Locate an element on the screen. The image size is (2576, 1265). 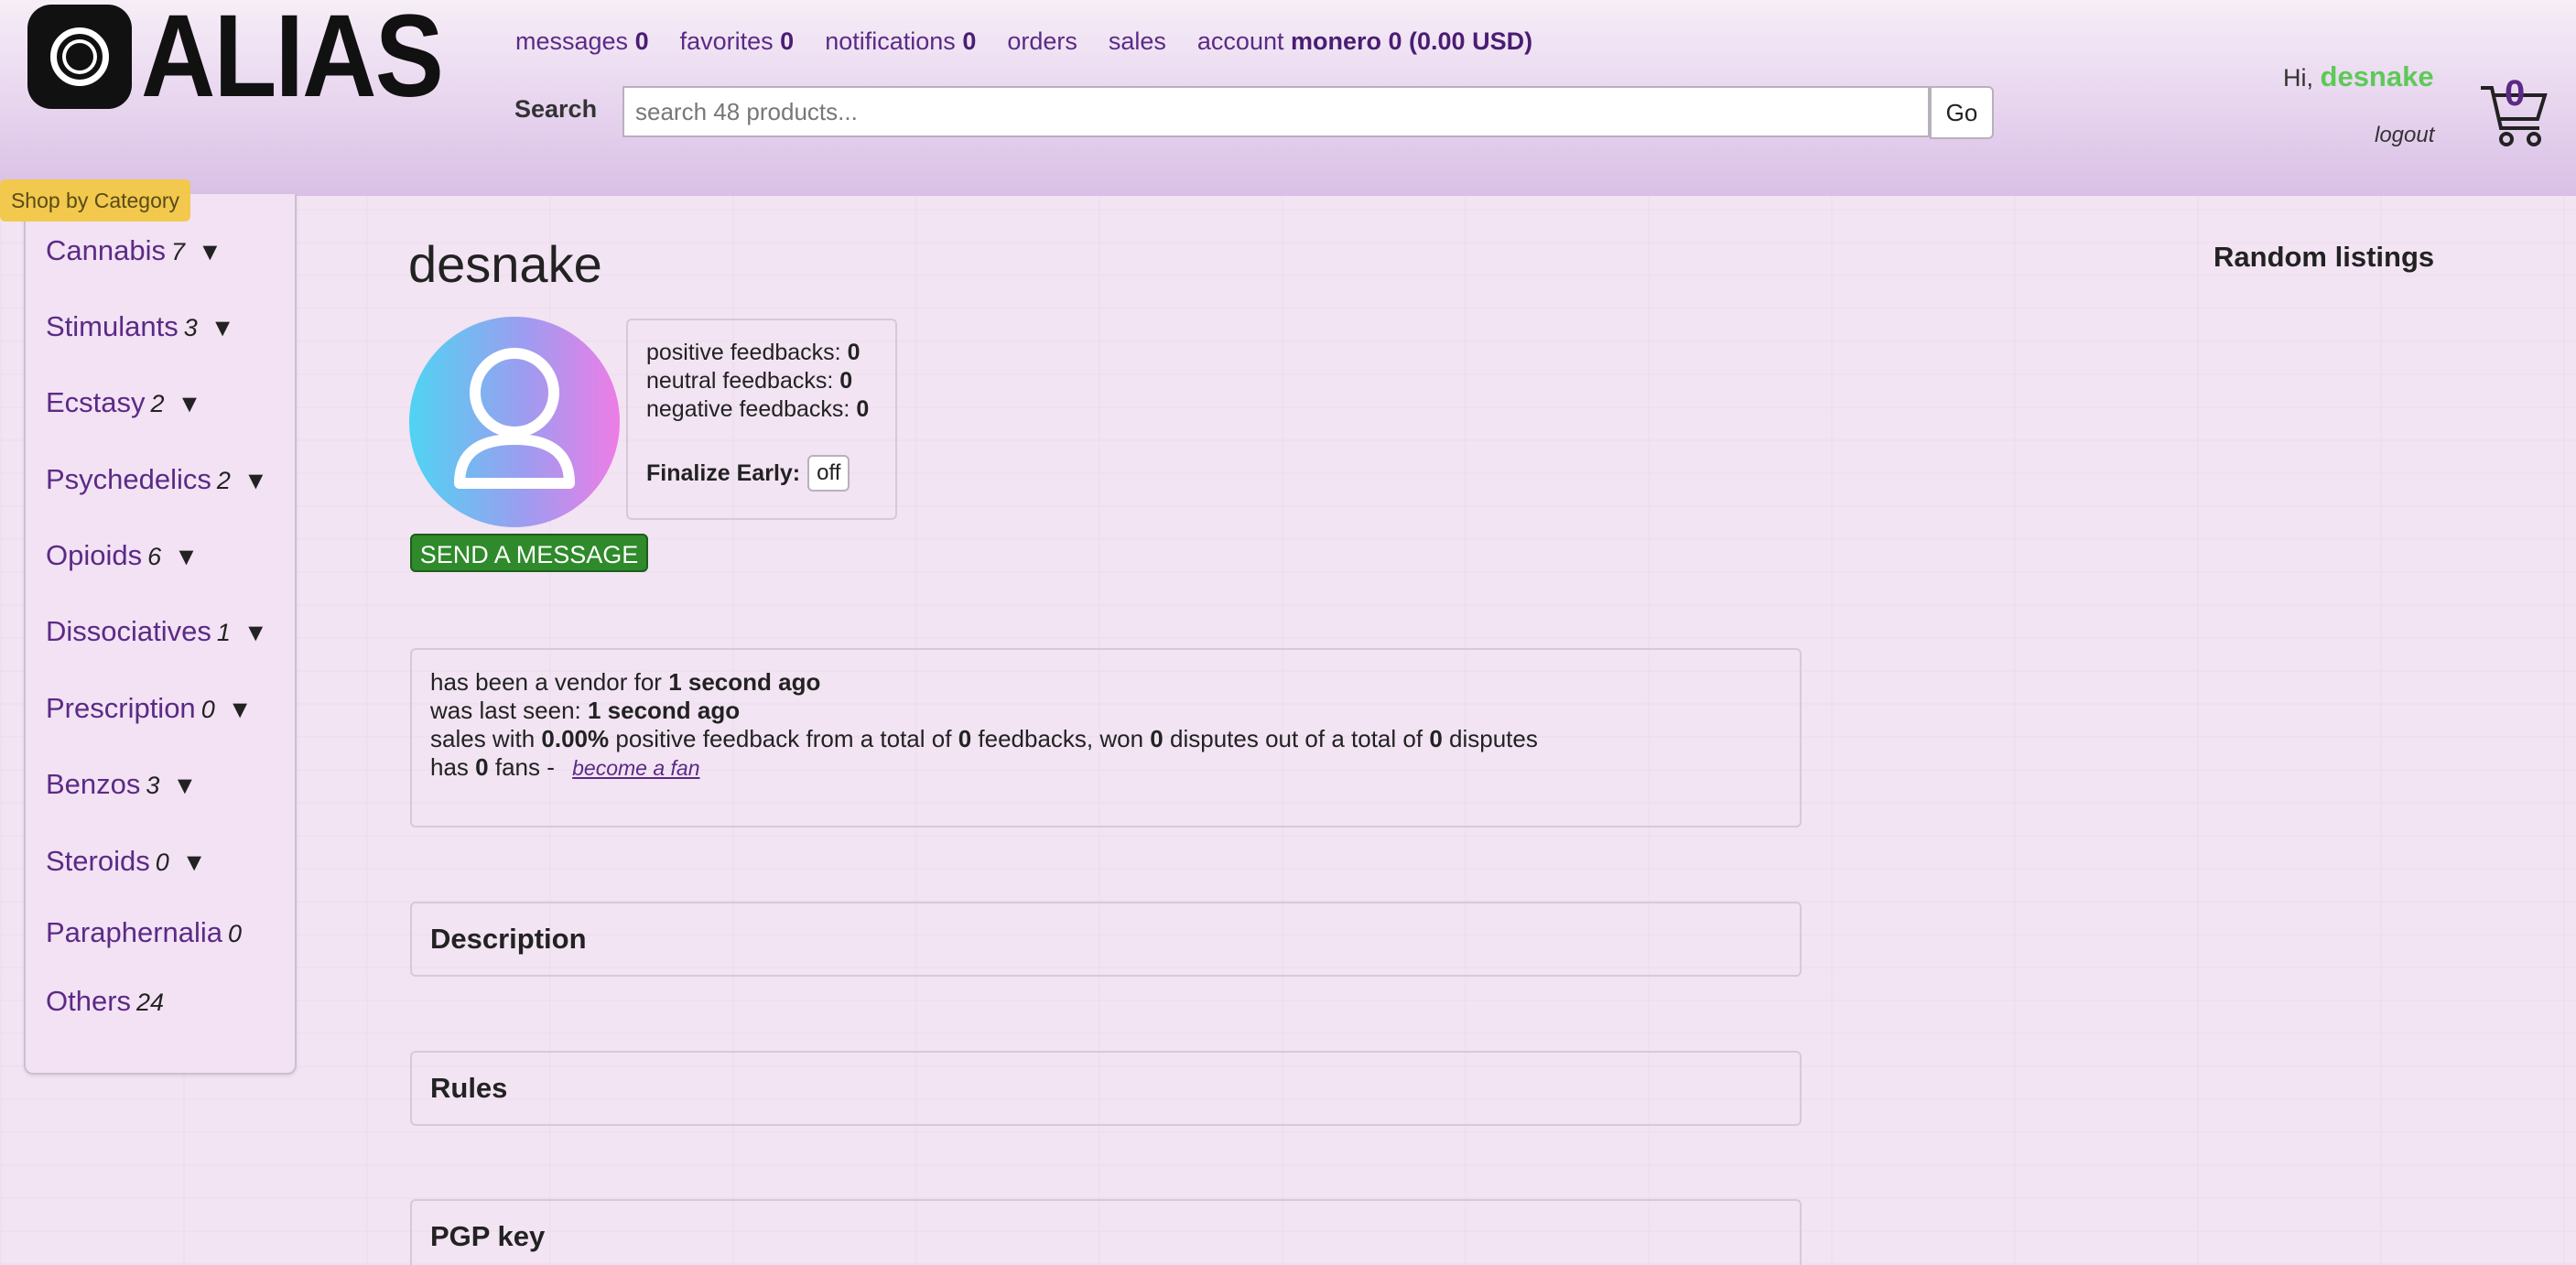
greeting: Hi, desnake is located at coordinates (2359, 76).